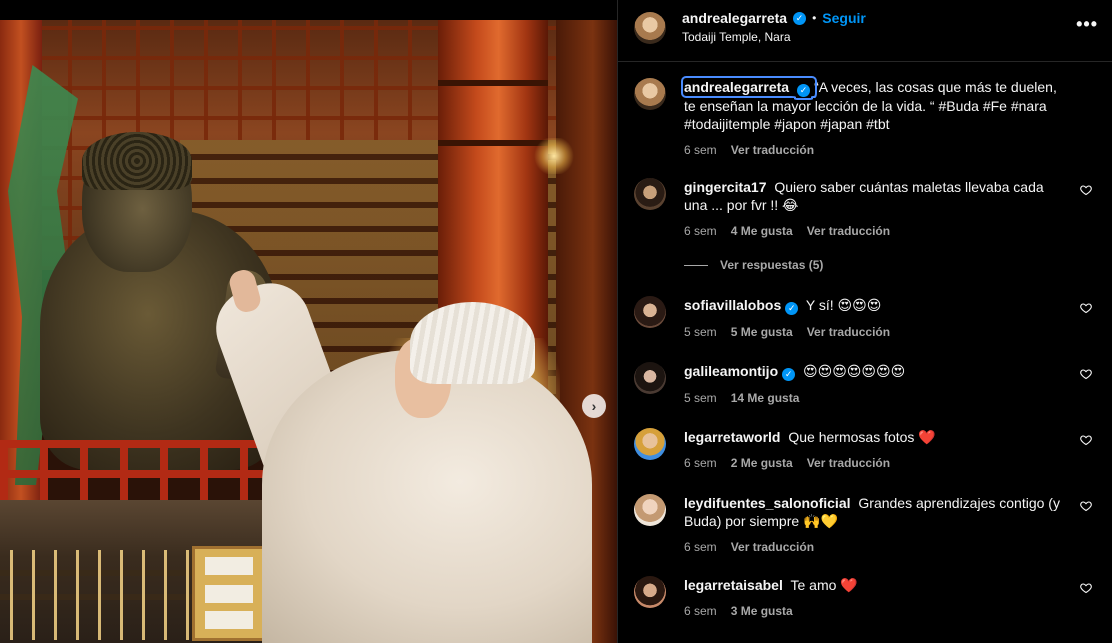 The height and width of the screenshot is (643, 1112). I want to click on comment-text: Que hermosas fotos ❤️, so click(862, 437).